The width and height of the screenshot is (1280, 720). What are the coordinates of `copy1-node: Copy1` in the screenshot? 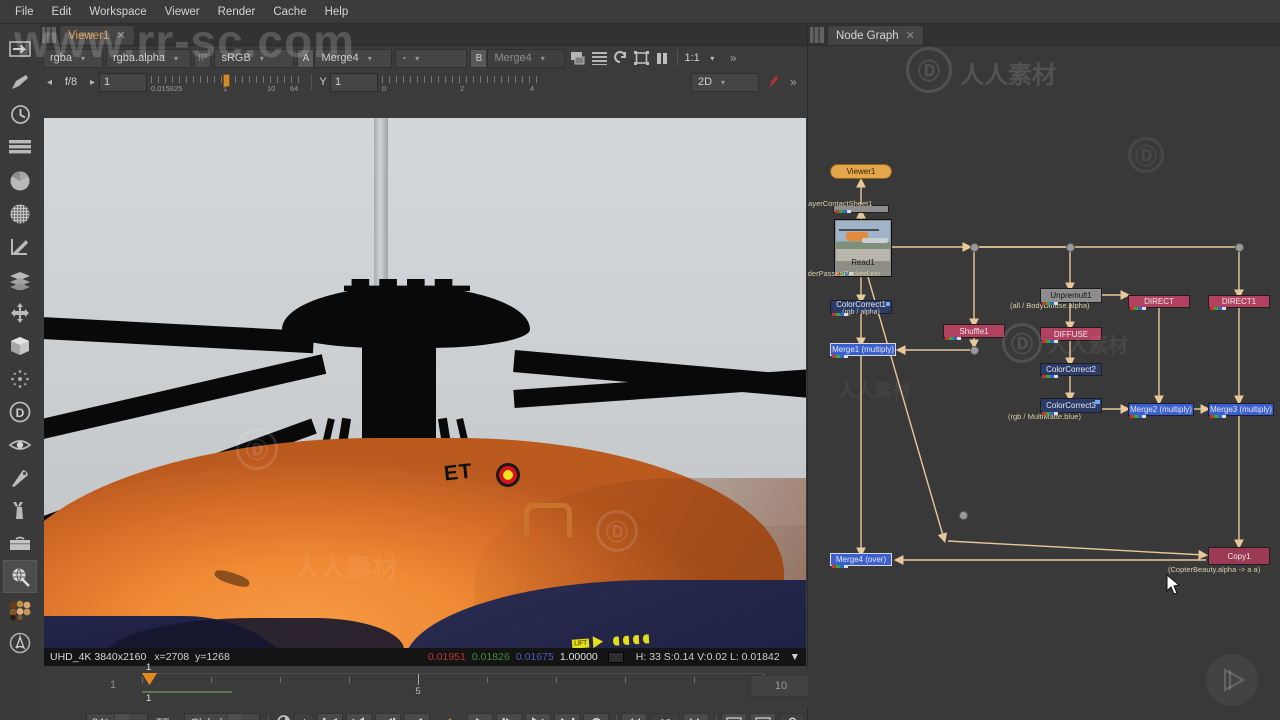 It's located at (1239, 556).